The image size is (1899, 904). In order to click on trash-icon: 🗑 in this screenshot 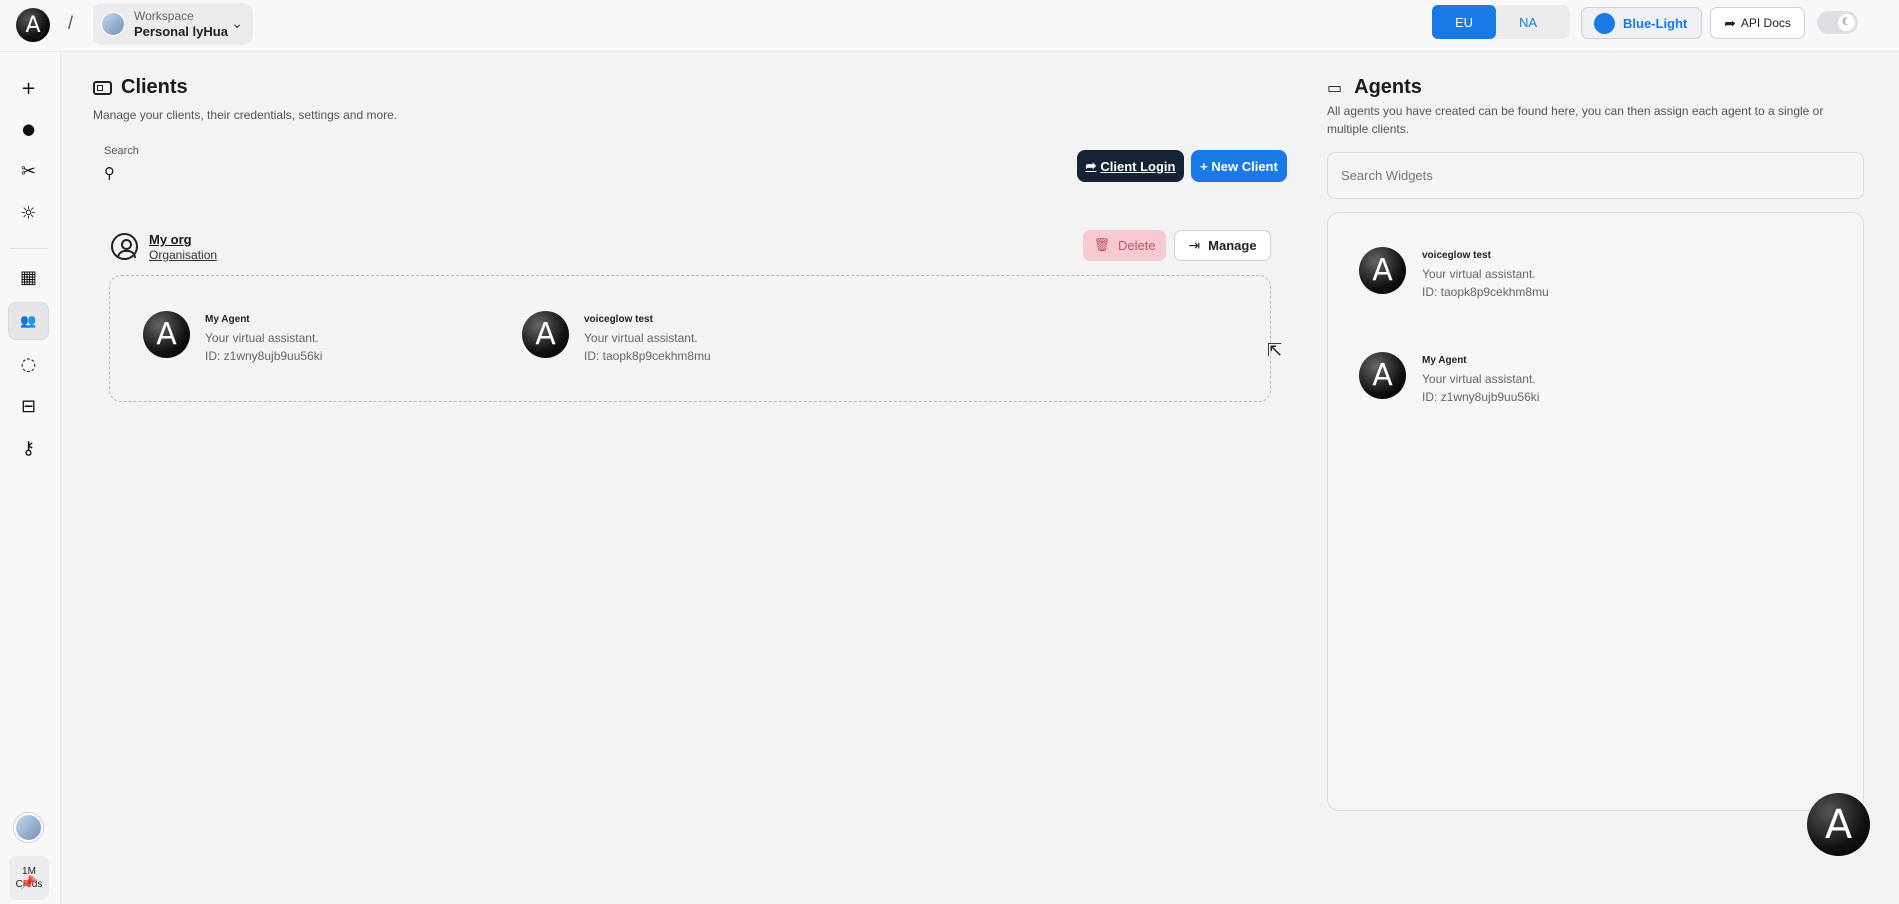, I will do `click(1101, 245)`.